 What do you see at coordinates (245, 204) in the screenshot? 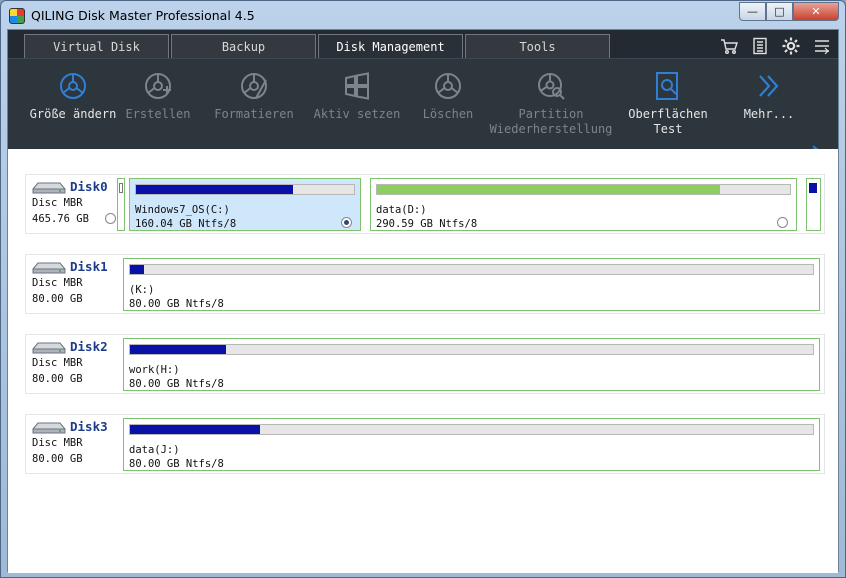
I see `partition-block: Windows7_OS(C:) 160.04 GB Ntfs/8` at bounding box center [245, 204].